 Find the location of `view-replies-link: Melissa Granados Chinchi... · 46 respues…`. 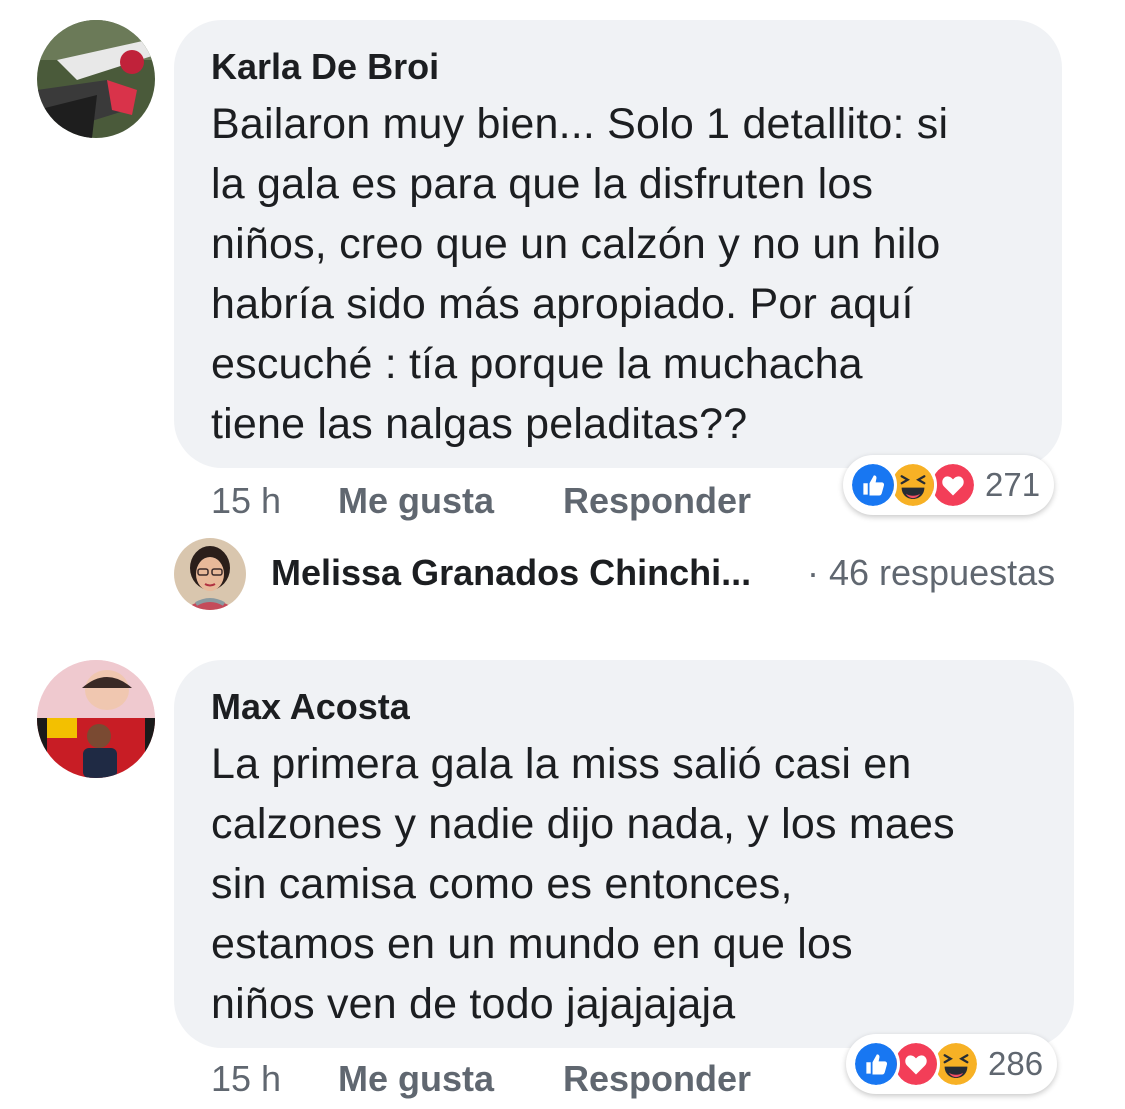

view-replies-link: Melissa Granados Chinchi... · 46 respues… is located at coordinates (639, 574).